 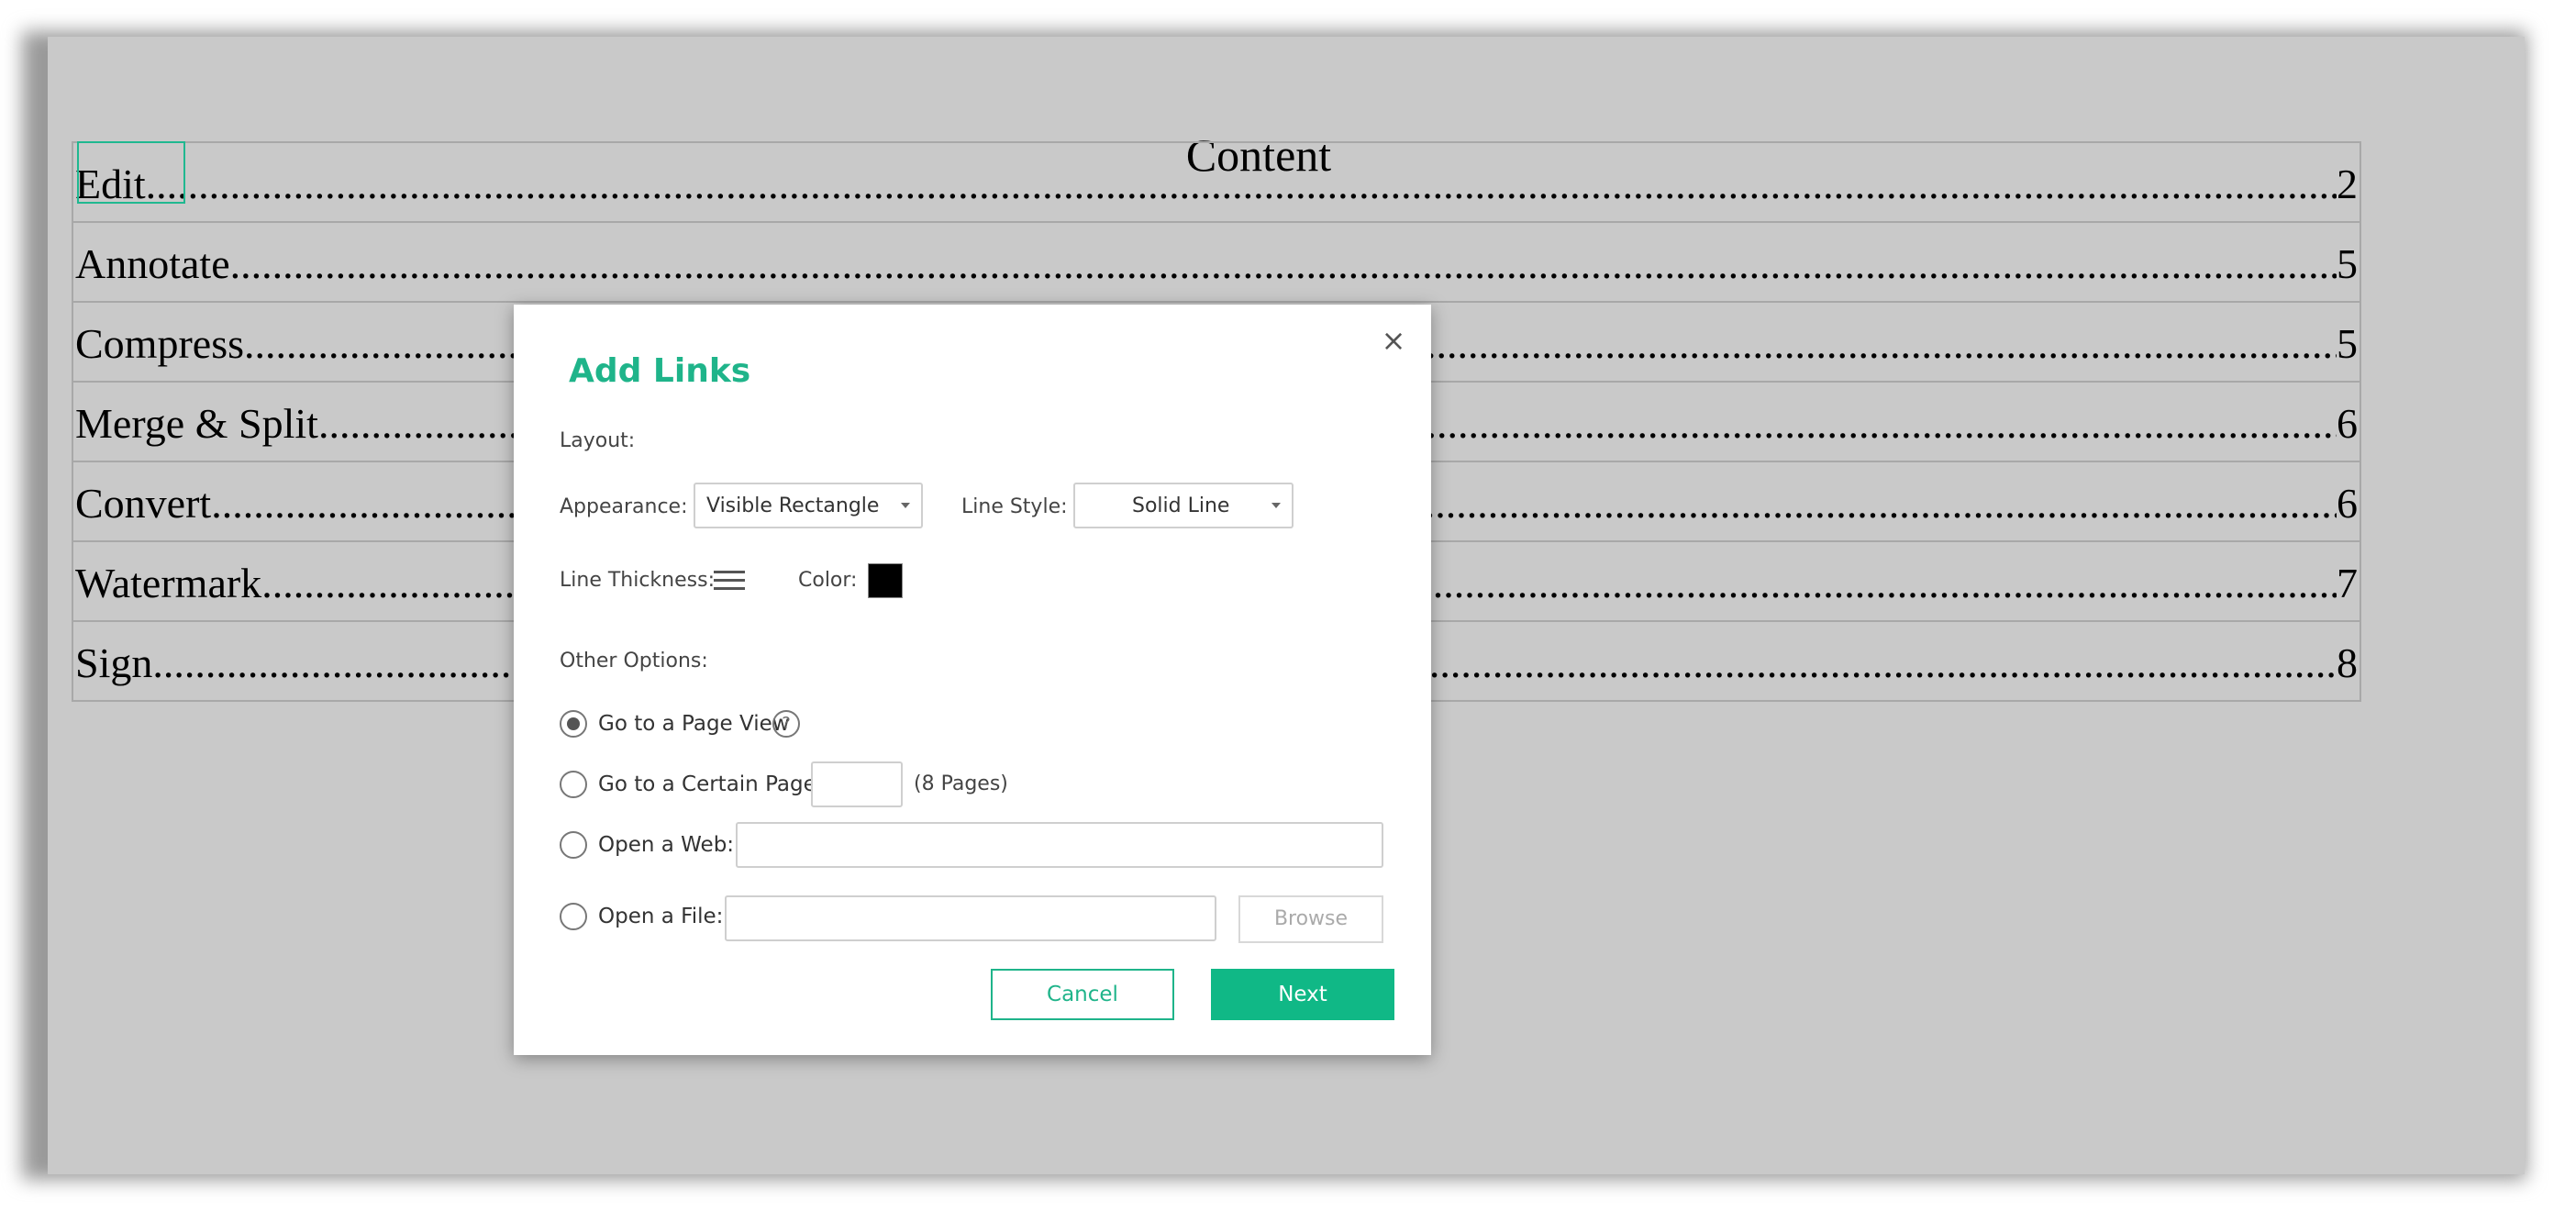 I want to click on toc-label: Convert, so click(x=143, y=503).